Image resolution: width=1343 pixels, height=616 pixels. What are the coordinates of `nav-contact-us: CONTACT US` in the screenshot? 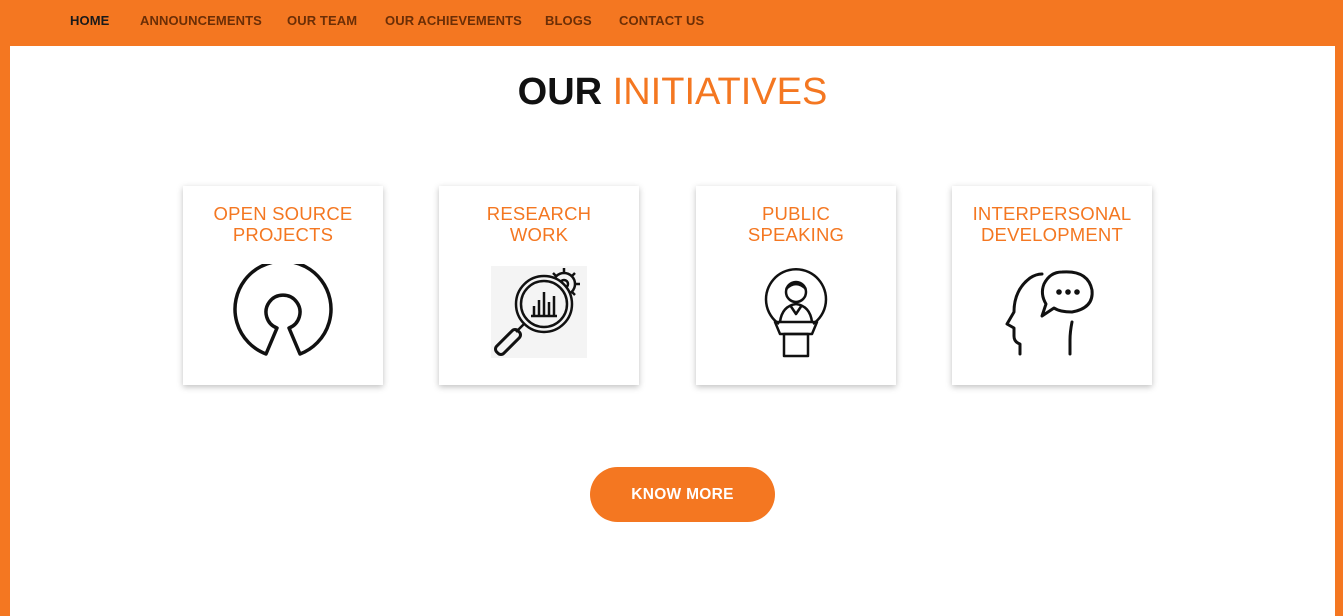 It's located at (661, 20).